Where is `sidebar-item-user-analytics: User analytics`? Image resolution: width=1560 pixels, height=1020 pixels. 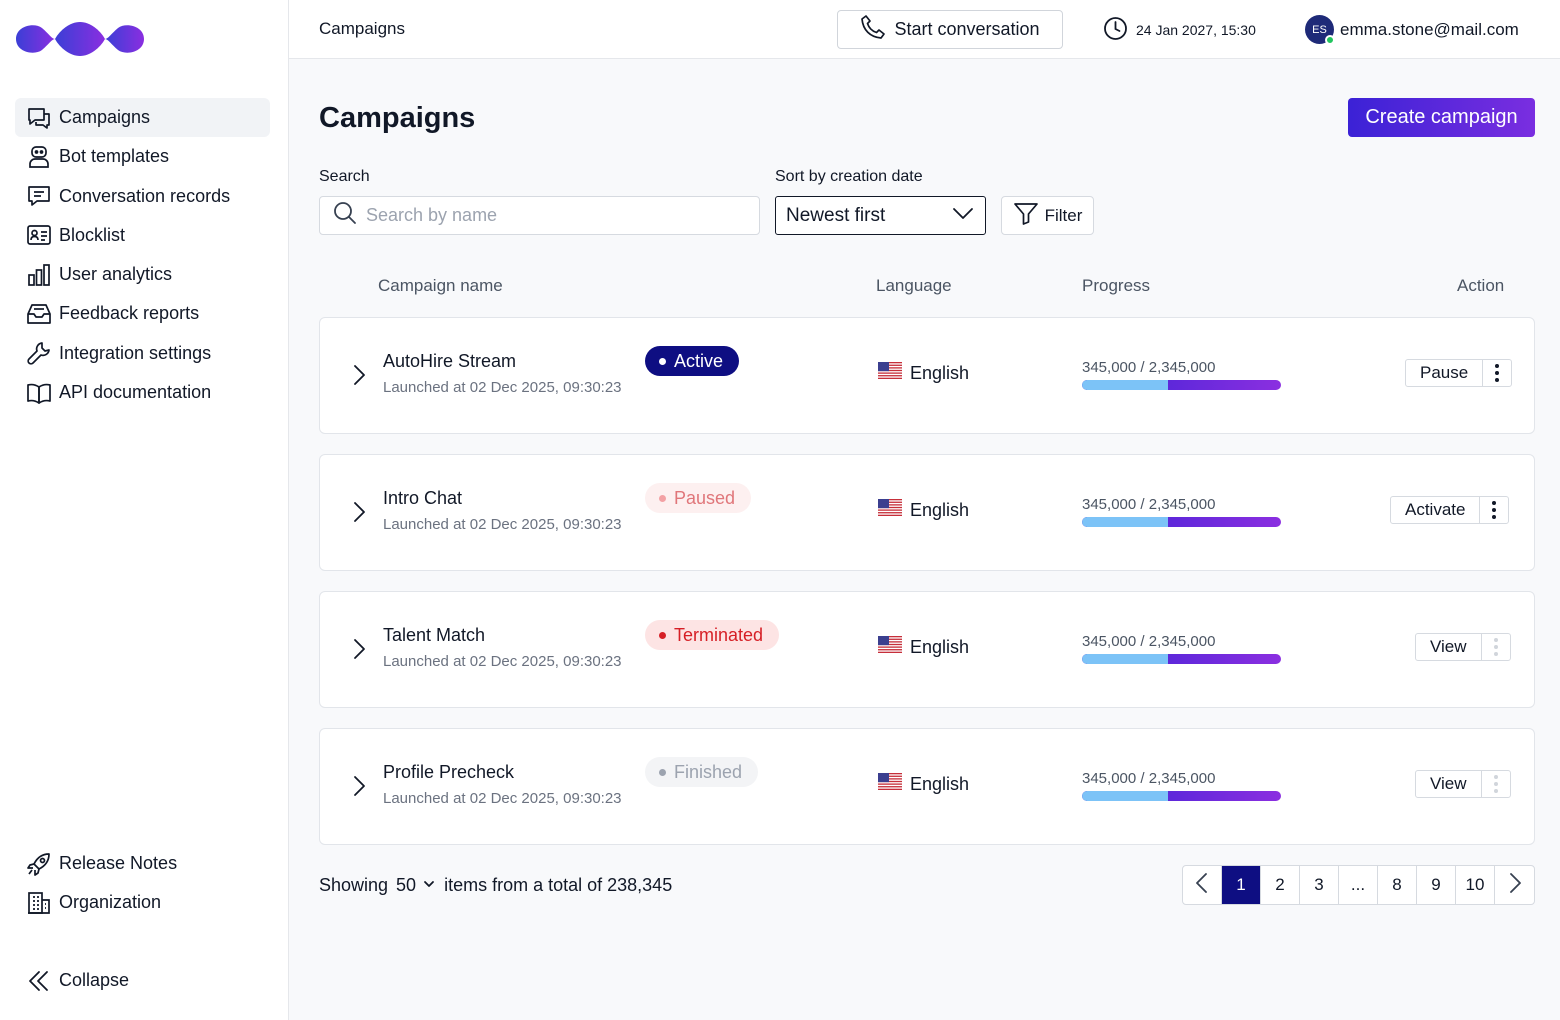
sidebar-item-user-analytics: User analytics is located at coordinates (142, 274).